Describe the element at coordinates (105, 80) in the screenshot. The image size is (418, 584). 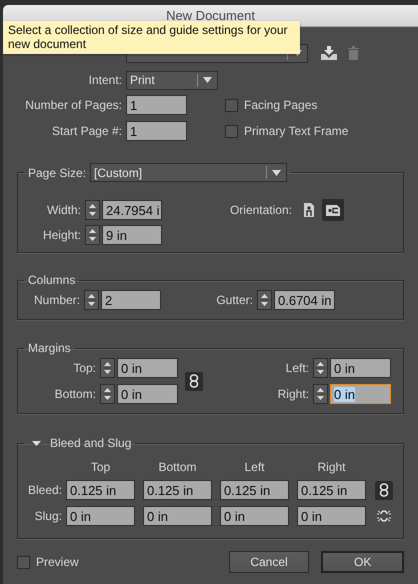
I see `field-label: Intent:` at that location.